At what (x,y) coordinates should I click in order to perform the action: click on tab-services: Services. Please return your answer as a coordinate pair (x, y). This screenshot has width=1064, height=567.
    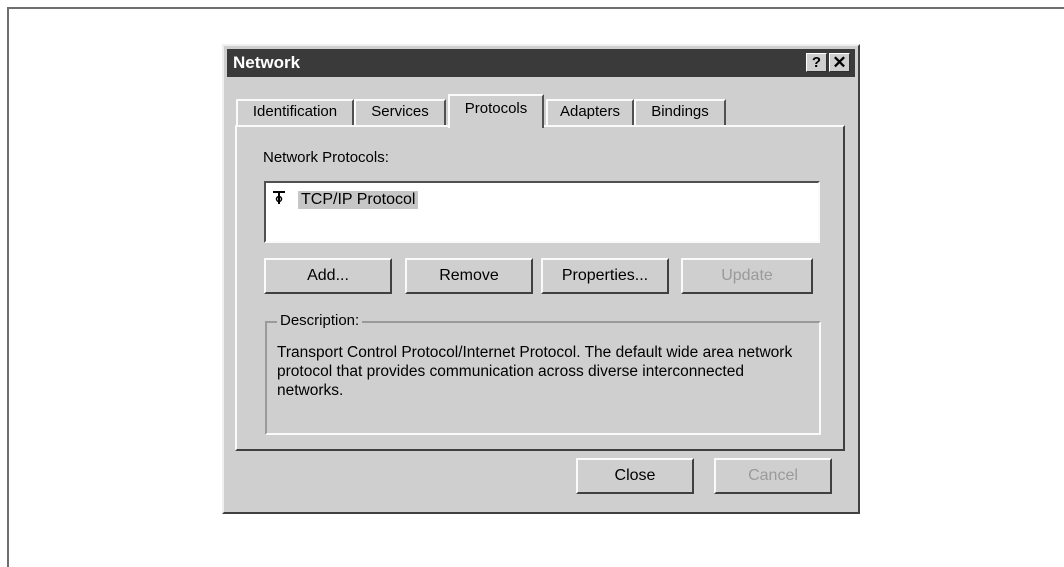
    Looking at the image, I should click on (400, 112).